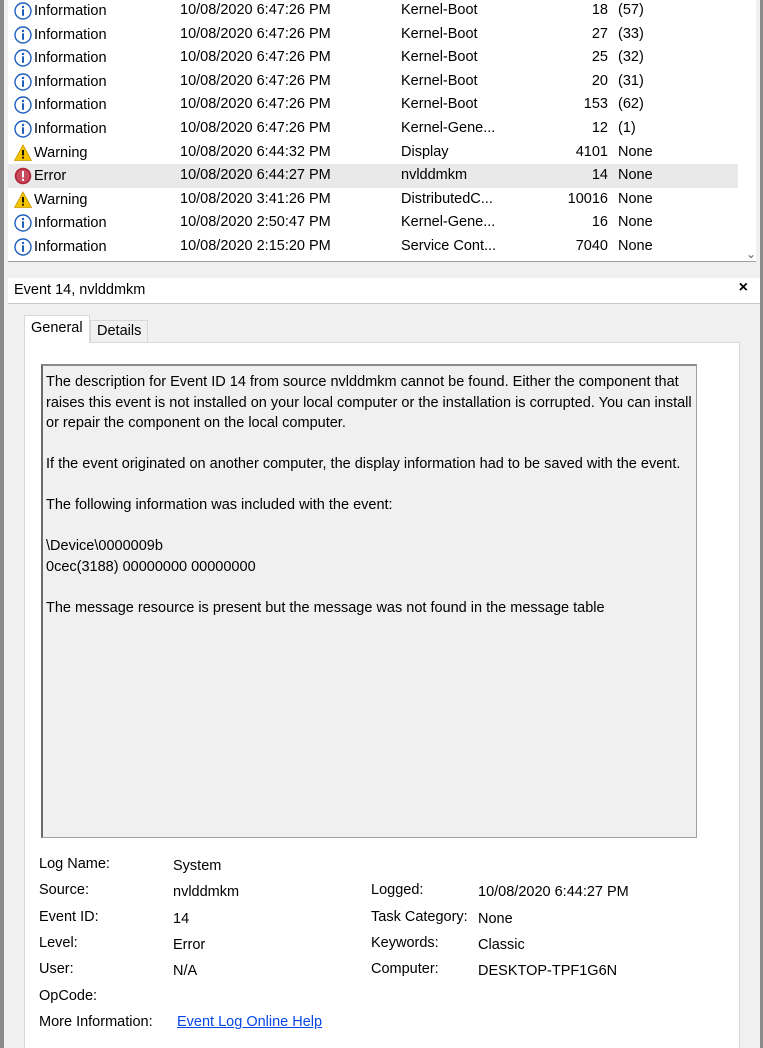 This screenshot has height=1048, width=763. What do you see at coordinates (57, 329) in the screenshot?
I see `tab-general: General` at bounding box center [57, 329].